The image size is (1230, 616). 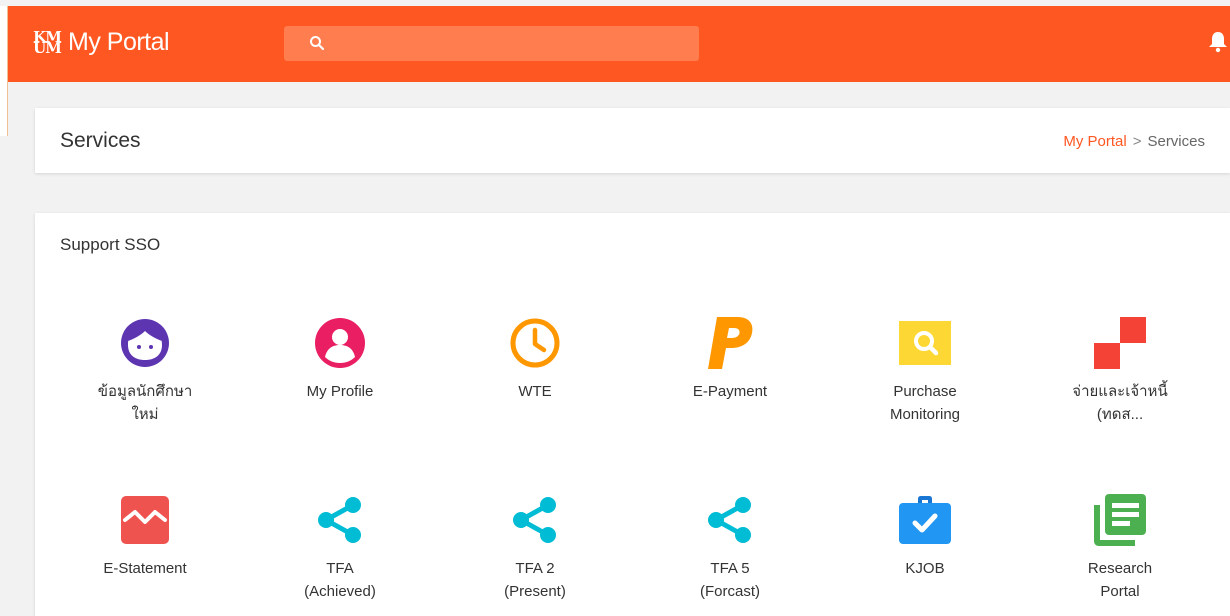 What do you see at coordinates (110, 244) in the screenshot?
I see `section-title: Support SSO` at bounding box center [110, 244].